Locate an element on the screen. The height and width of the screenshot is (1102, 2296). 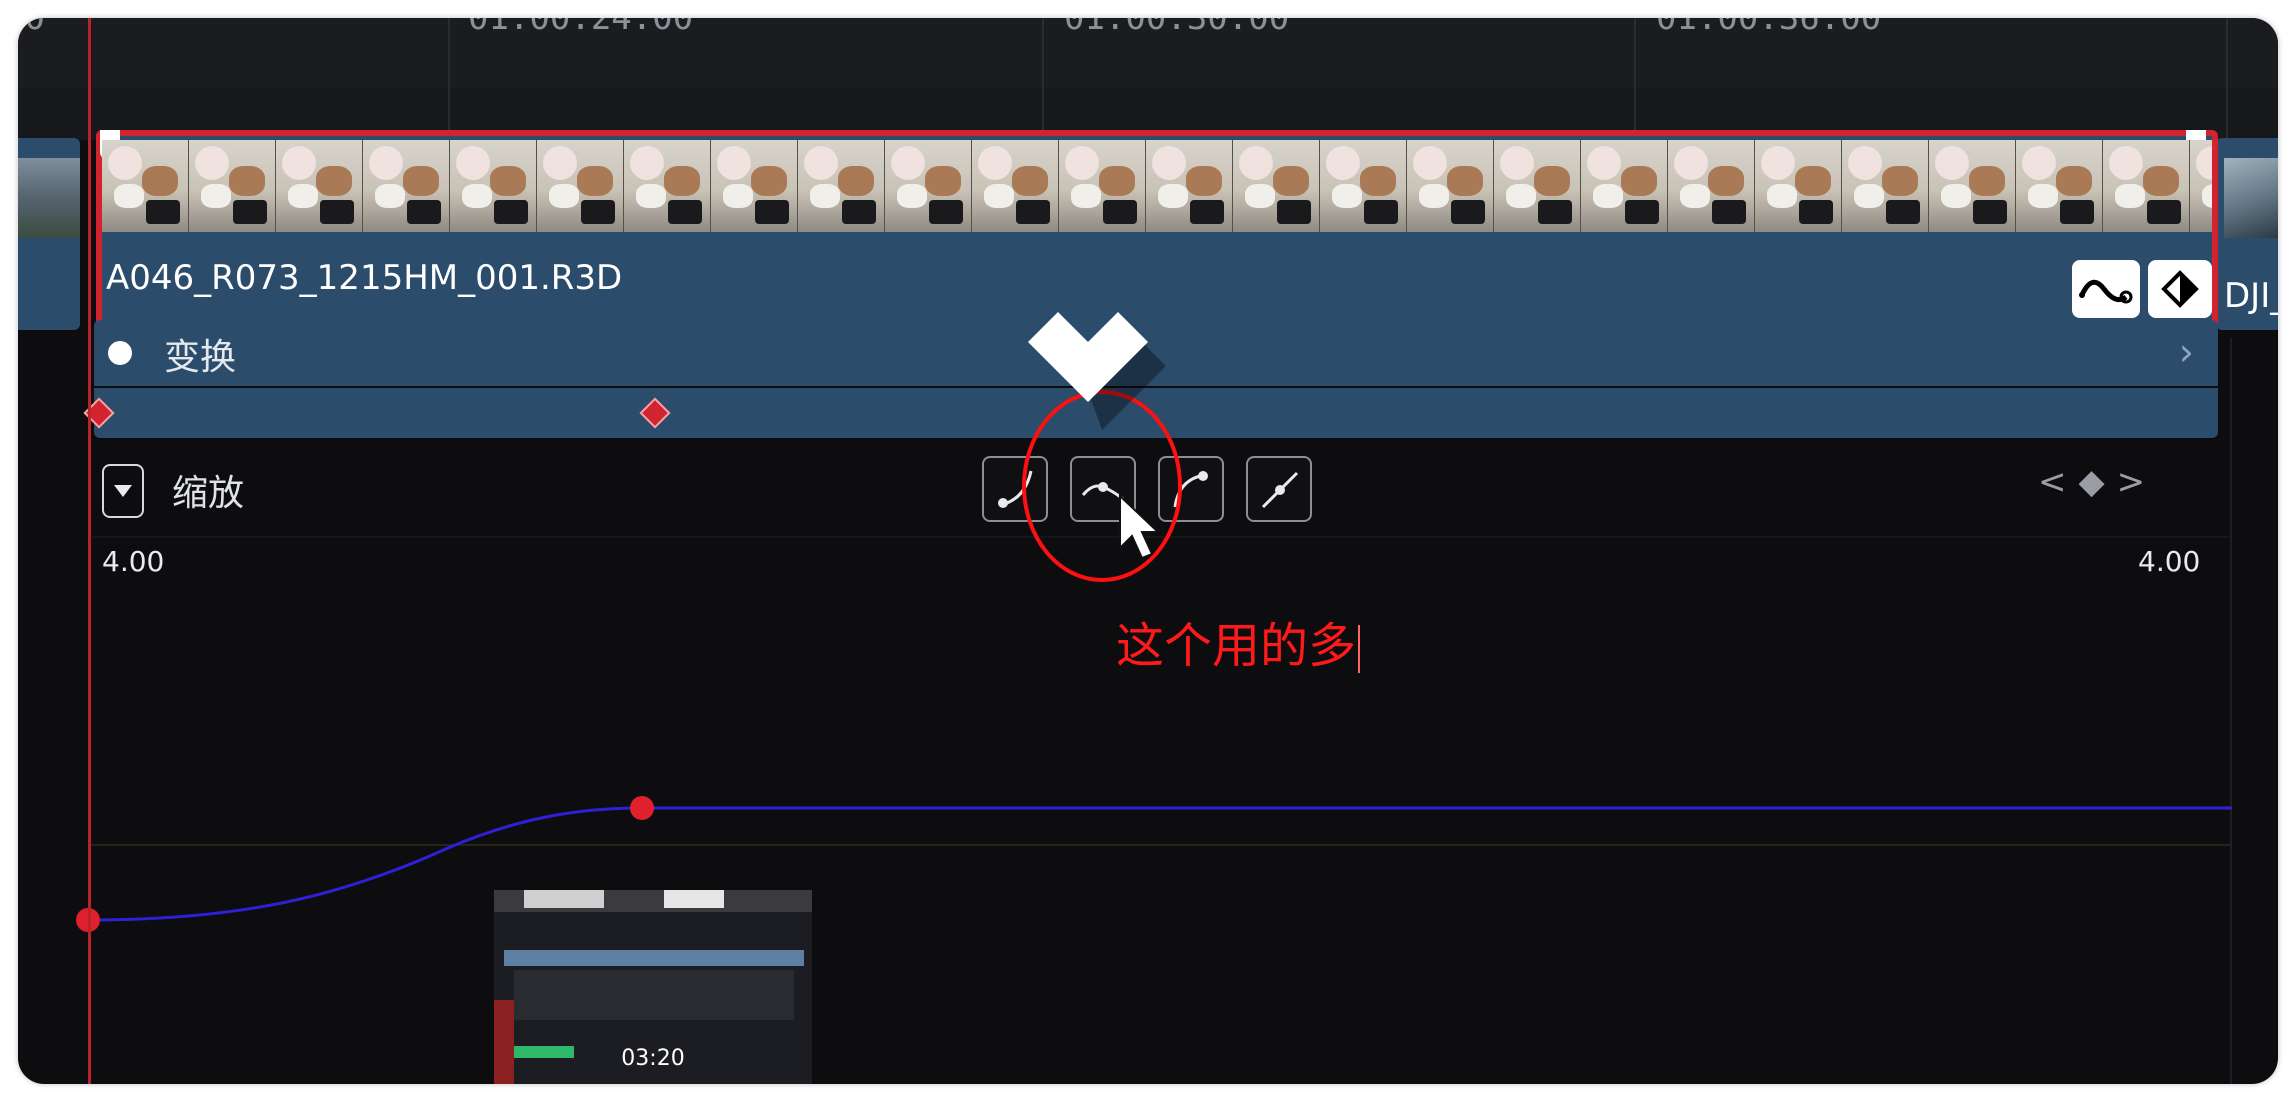
keyframe-editor-button is located at coordinates (2180, 289).